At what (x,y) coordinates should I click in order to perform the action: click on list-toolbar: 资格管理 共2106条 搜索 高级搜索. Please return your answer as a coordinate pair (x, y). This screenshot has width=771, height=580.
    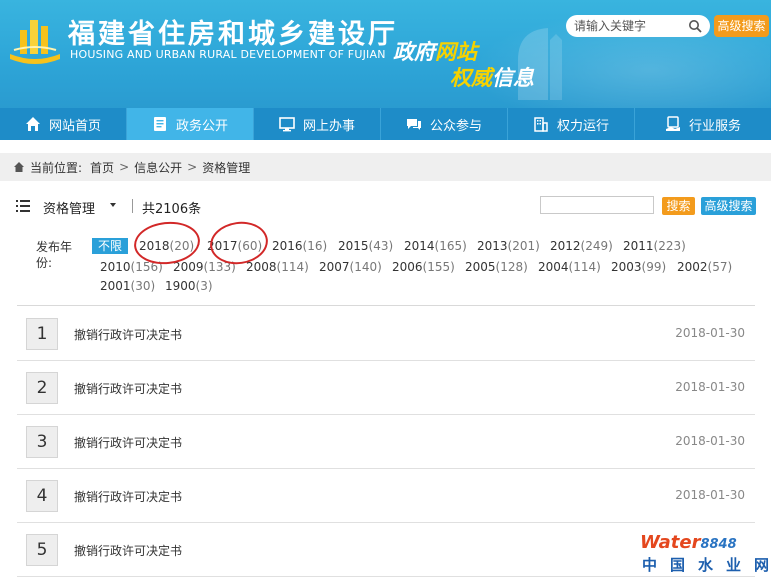
    Looking at the image, I should click on (385, 206).